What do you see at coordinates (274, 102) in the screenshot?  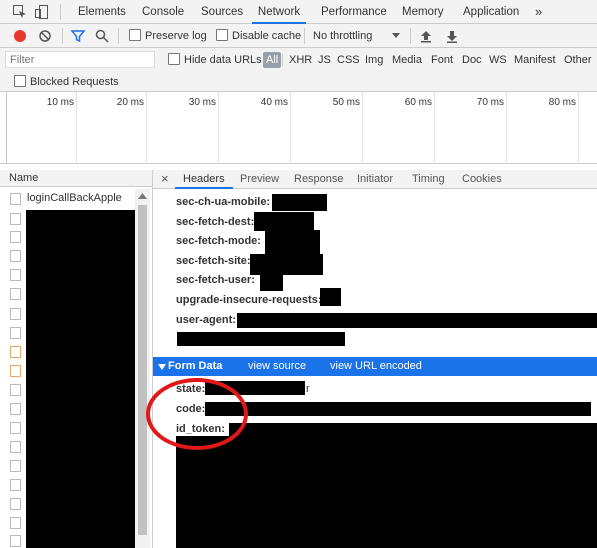 I see `timeline-tick-label: 40 ms` at bounding box center [274, 102].